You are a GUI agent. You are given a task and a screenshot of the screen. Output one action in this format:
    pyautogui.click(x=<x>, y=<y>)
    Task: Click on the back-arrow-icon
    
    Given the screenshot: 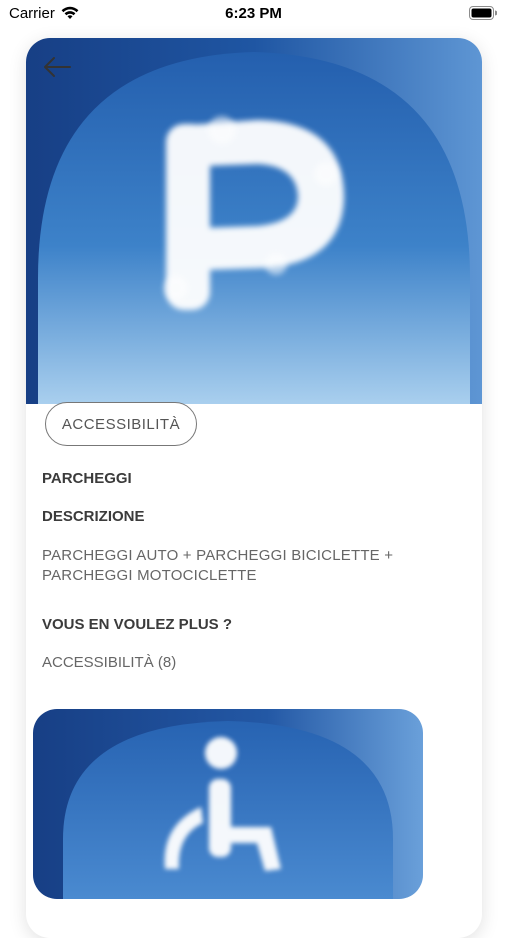 What is the action you would take?
    pyautogui.click(x=57, y=67)
    